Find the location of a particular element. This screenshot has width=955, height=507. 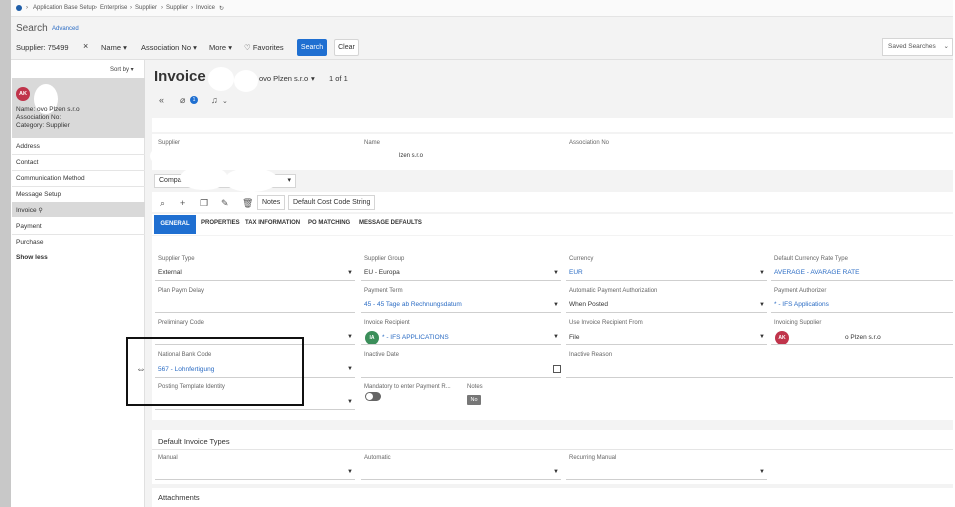

tab-po-matching: PO MATCHING is located at coordinates (329, 223).